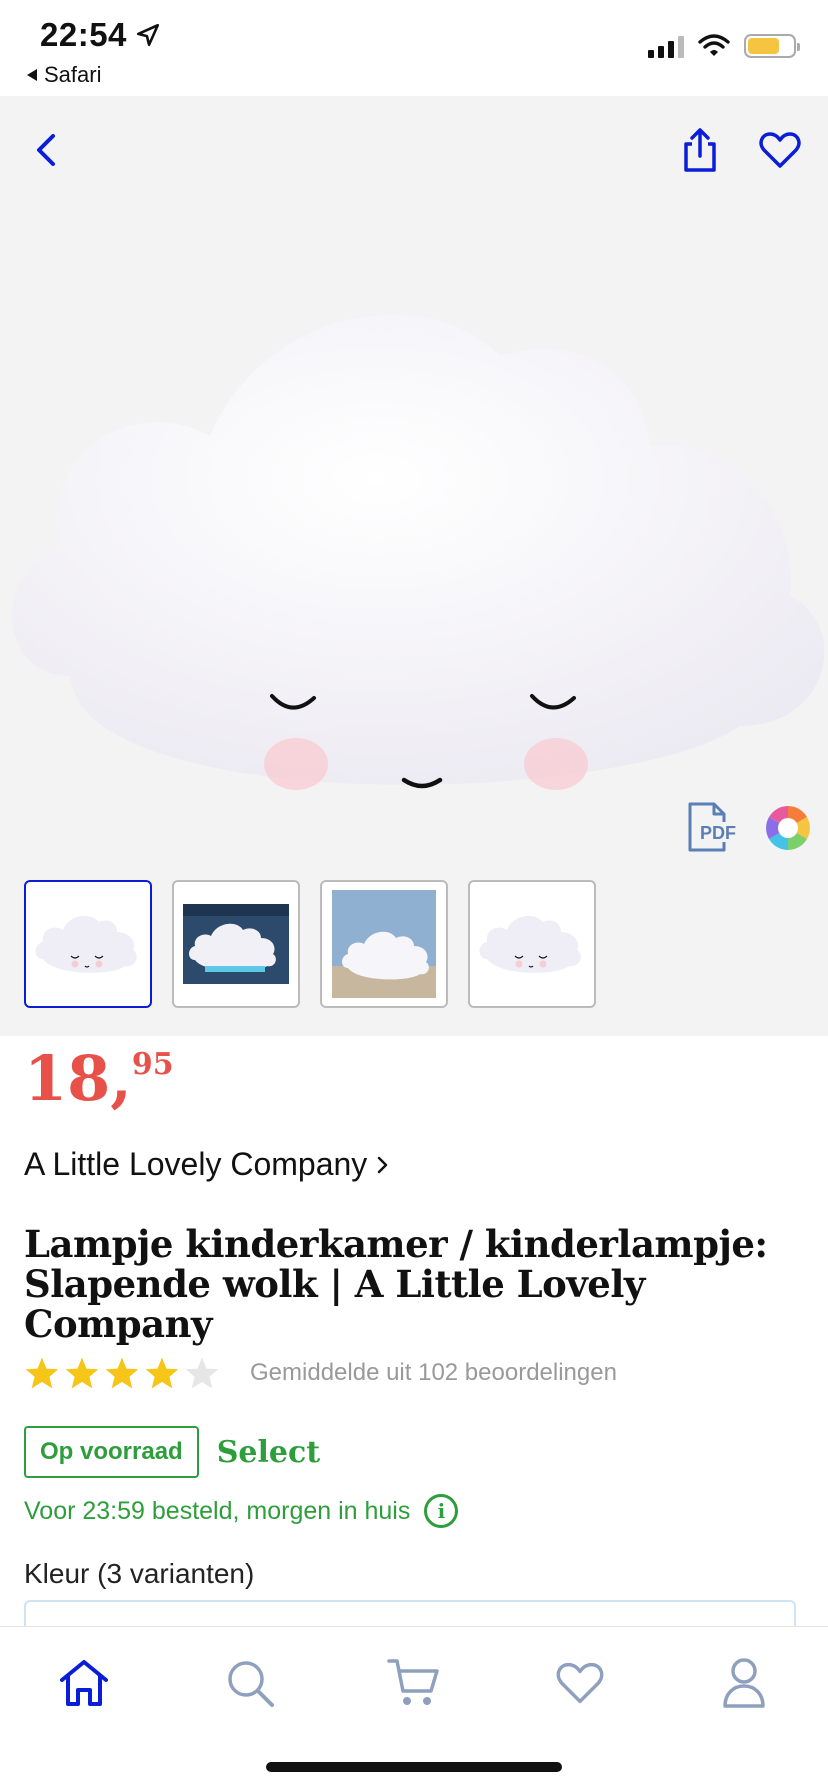 The width and height of the screenshot is (828, 1792). I want to click on cart-icon, so click(413, 1682).